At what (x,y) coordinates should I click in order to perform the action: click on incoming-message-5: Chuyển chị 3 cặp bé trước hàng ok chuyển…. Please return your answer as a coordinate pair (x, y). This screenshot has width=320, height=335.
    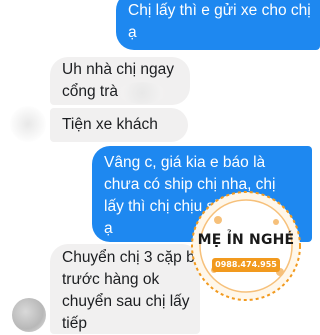
    Looking at the image, I should click on (127, 289).